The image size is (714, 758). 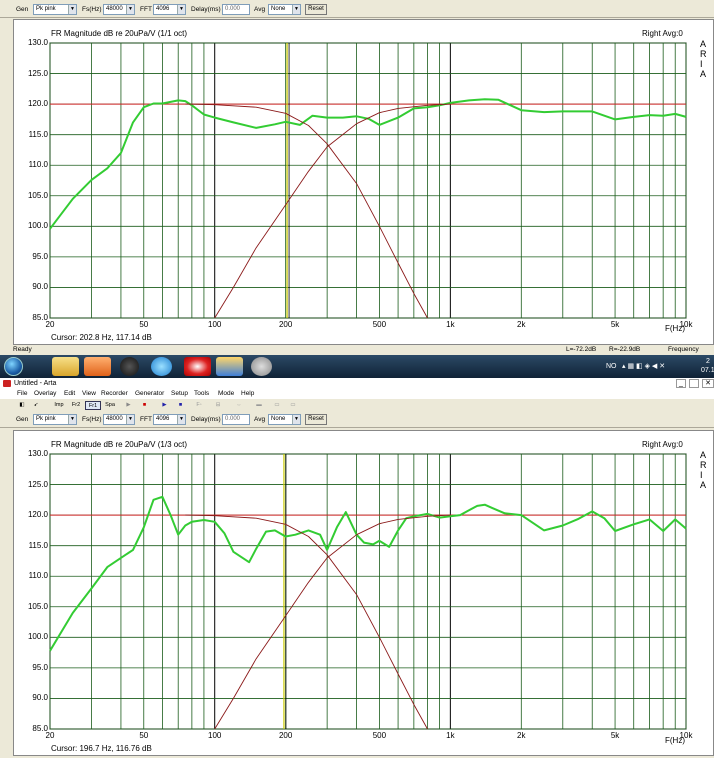 I want to click on red-app-icon, so click(x=197, y=366).